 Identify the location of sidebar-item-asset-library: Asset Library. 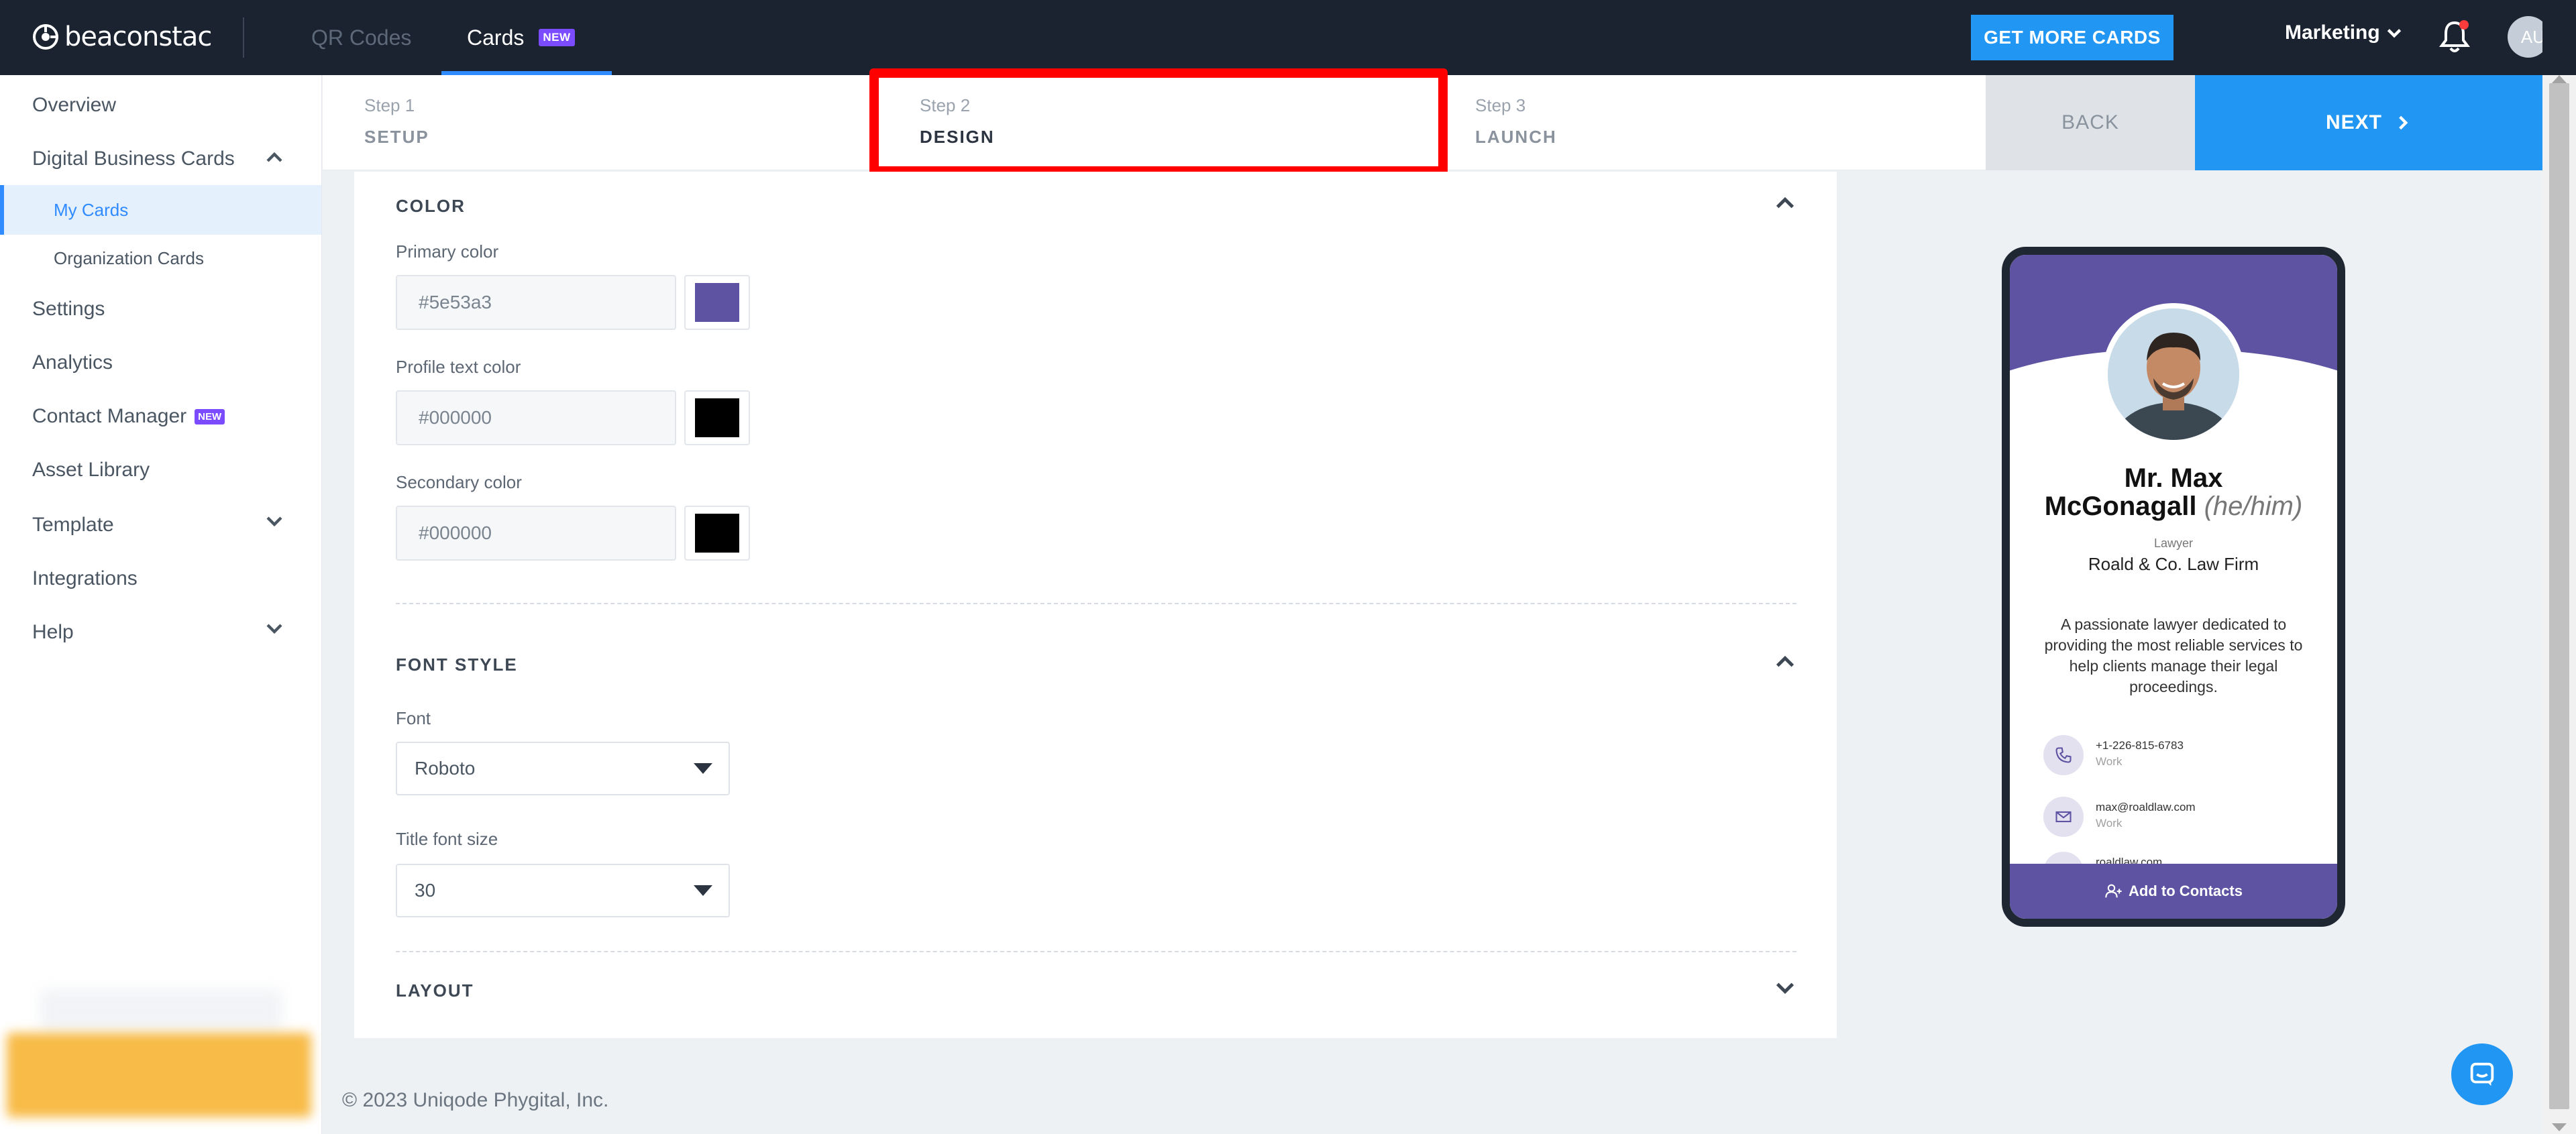
(91, 470).